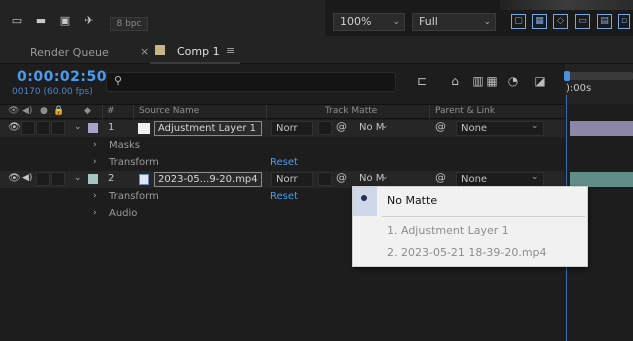  Describe the element at coordinates (365, 201) in the screenshot. I see `selected-item-highlight` at that location.